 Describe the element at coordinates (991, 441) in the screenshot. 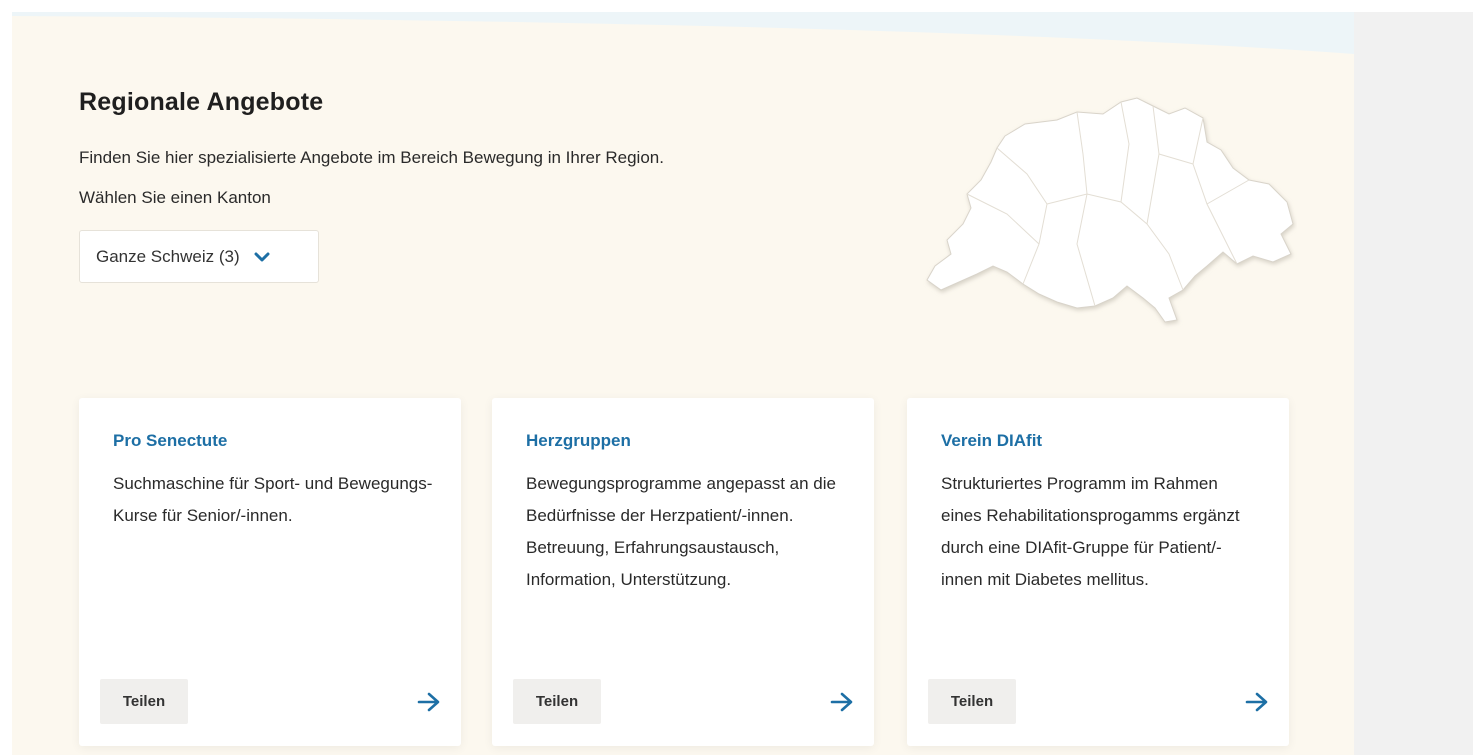

I see `offer-card-title: Verein DIAfit` at that location.